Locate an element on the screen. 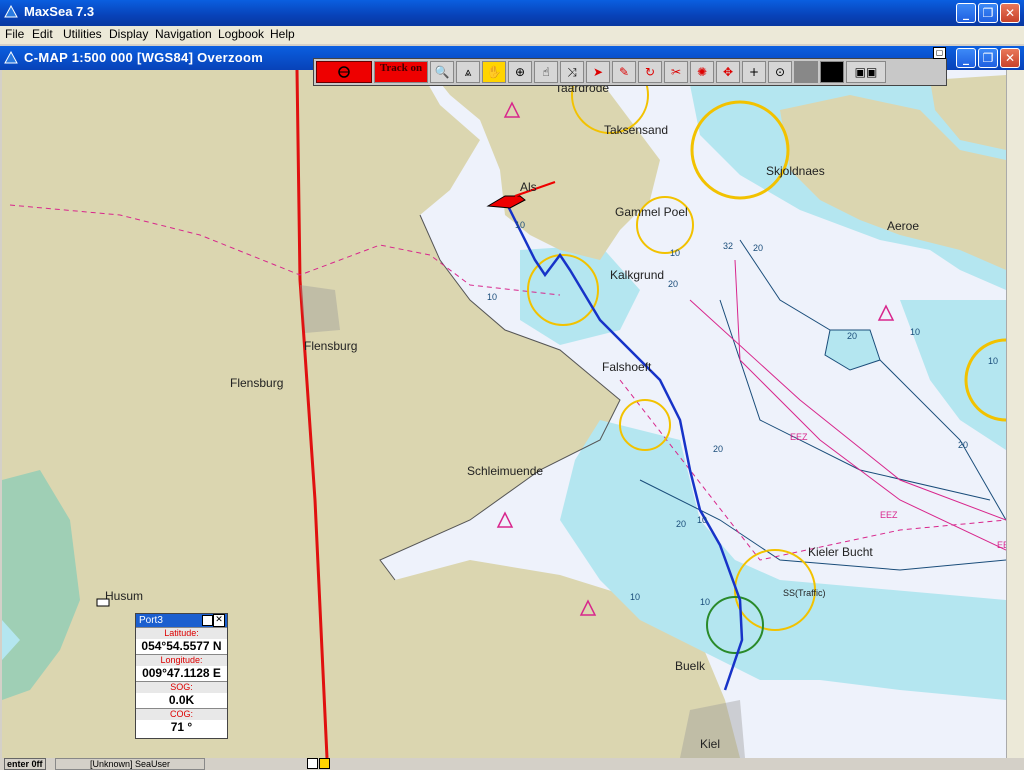 The image size is (1024, 770). status-left: enter 0ff is located at coordinates (25, 764).